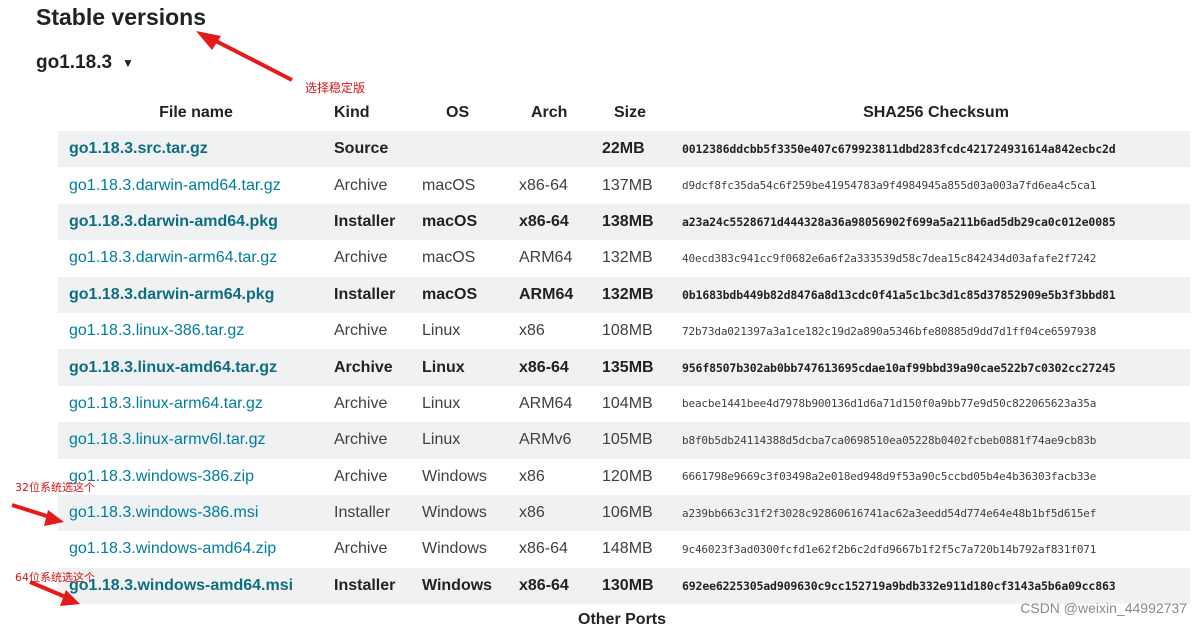 This screenshot has width=1200, height=629. What do you see at coordinates (622, 619) in the screenshot?
I see `other-ports-heading: Other Ports` at bounding box center [622, 619].